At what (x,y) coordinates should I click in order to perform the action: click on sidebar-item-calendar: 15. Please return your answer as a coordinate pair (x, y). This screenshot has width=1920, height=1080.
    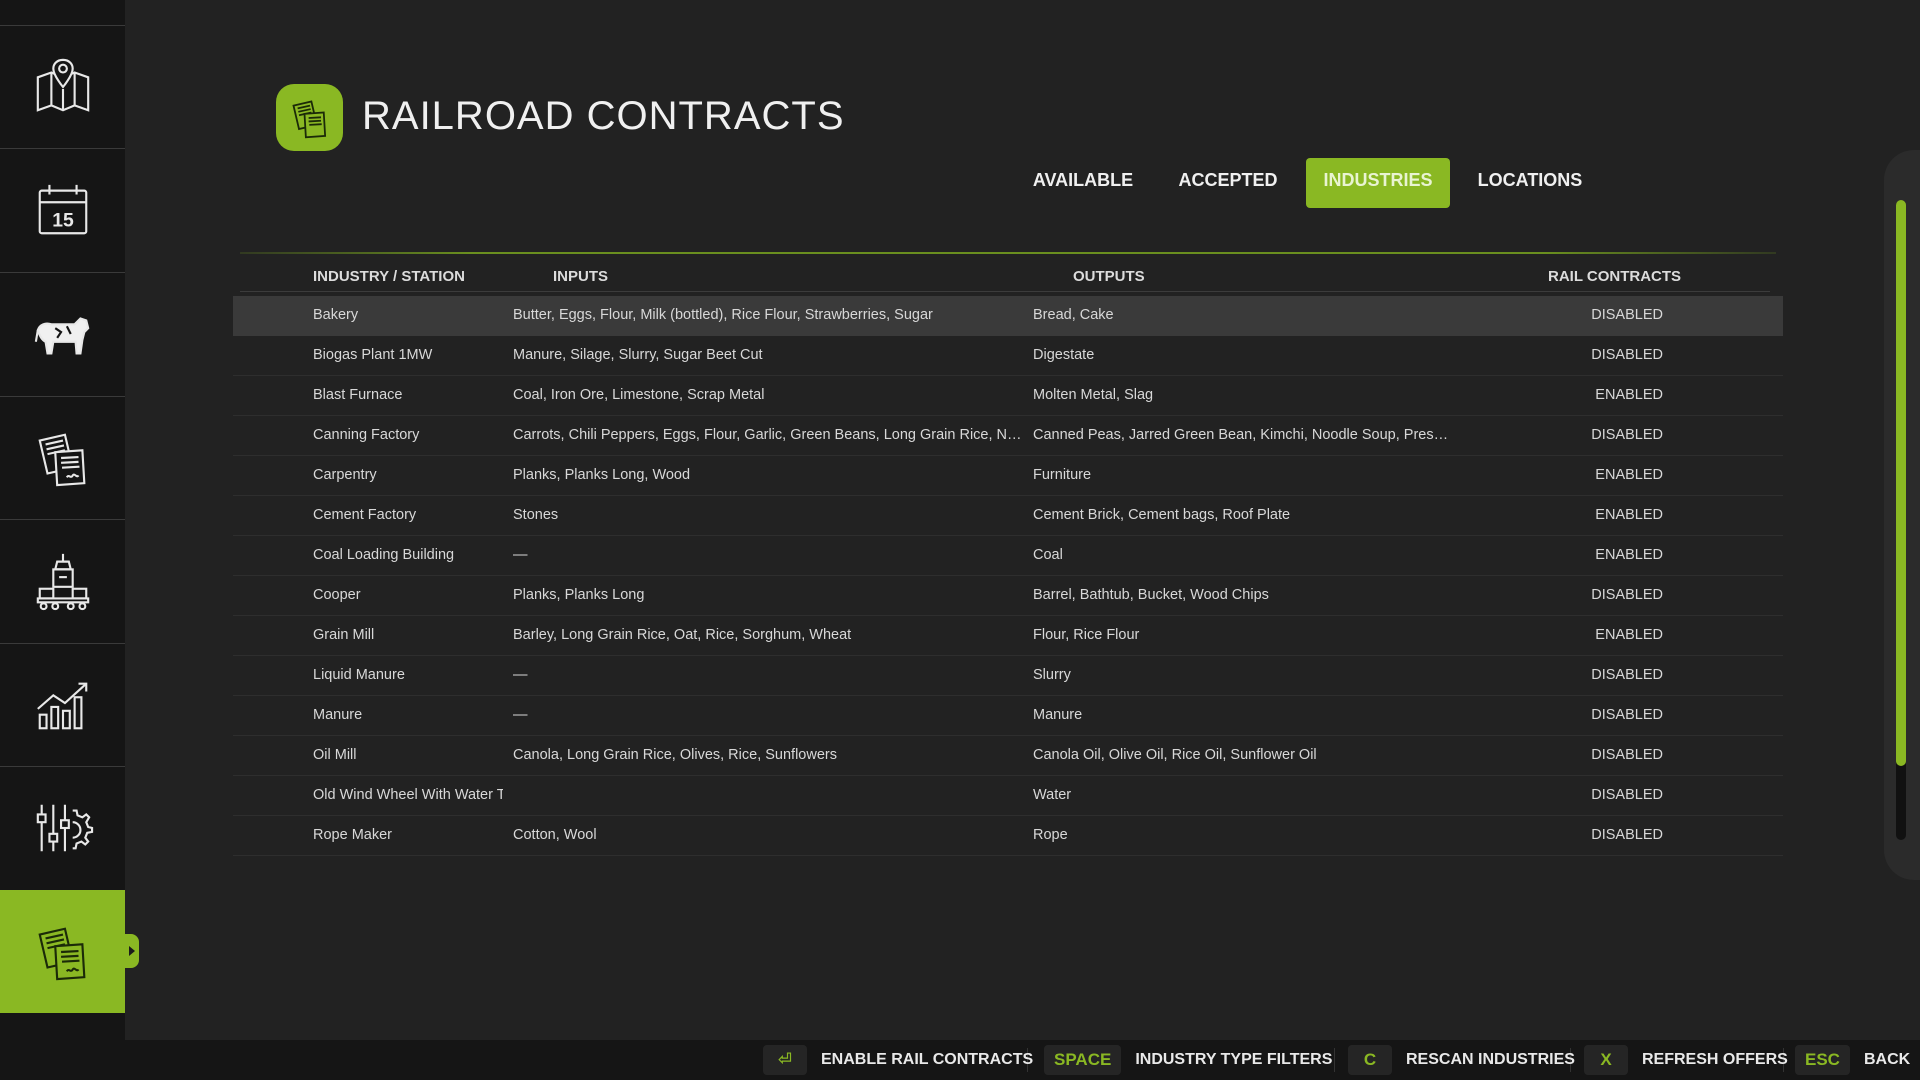
    Looking at the image, I should click on (62, 209).